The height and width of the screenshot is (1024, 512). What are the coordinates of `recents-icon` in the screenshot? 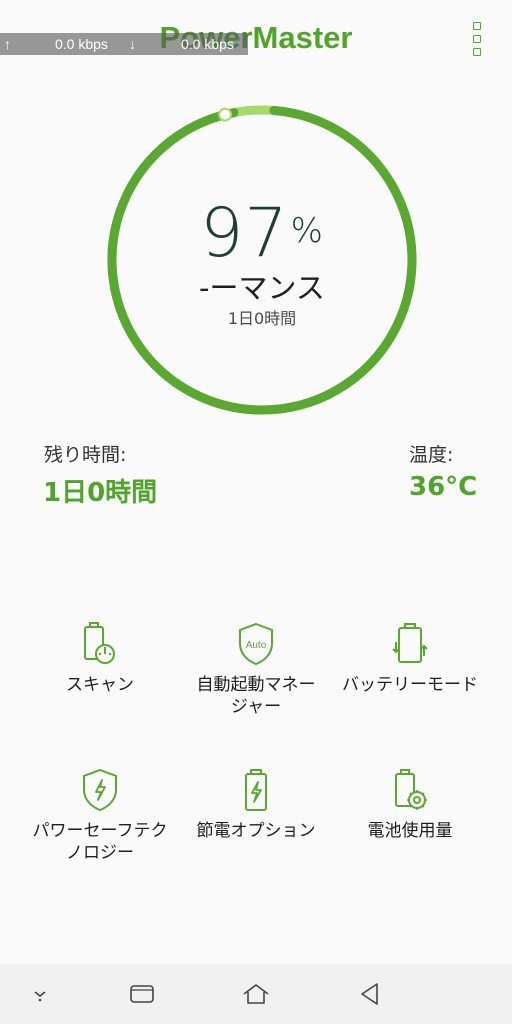 It's located at (142, 994).